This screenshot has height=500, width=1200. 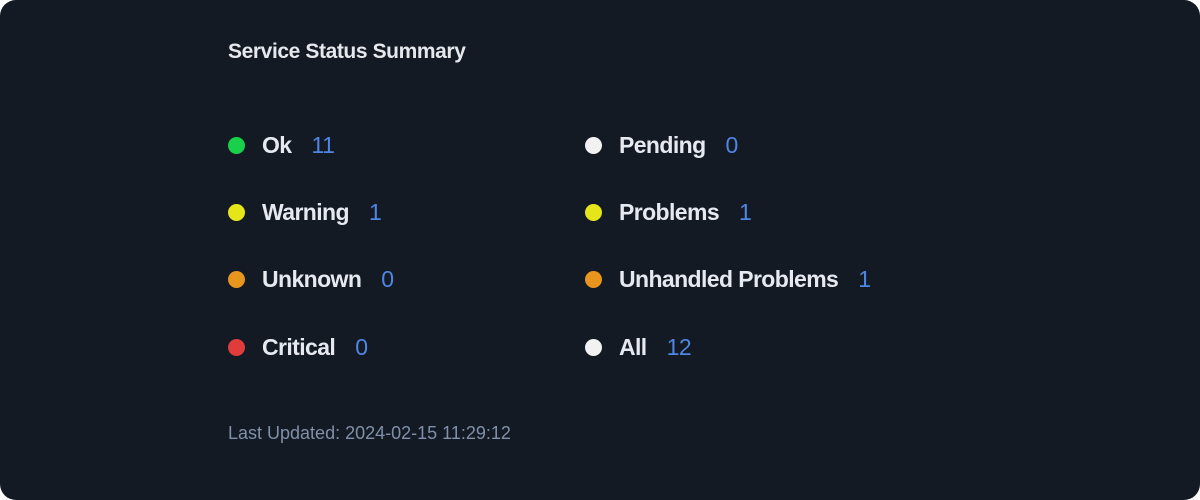 I want to click on status-row-problems: Problems 1, so click(x=668, y=212).